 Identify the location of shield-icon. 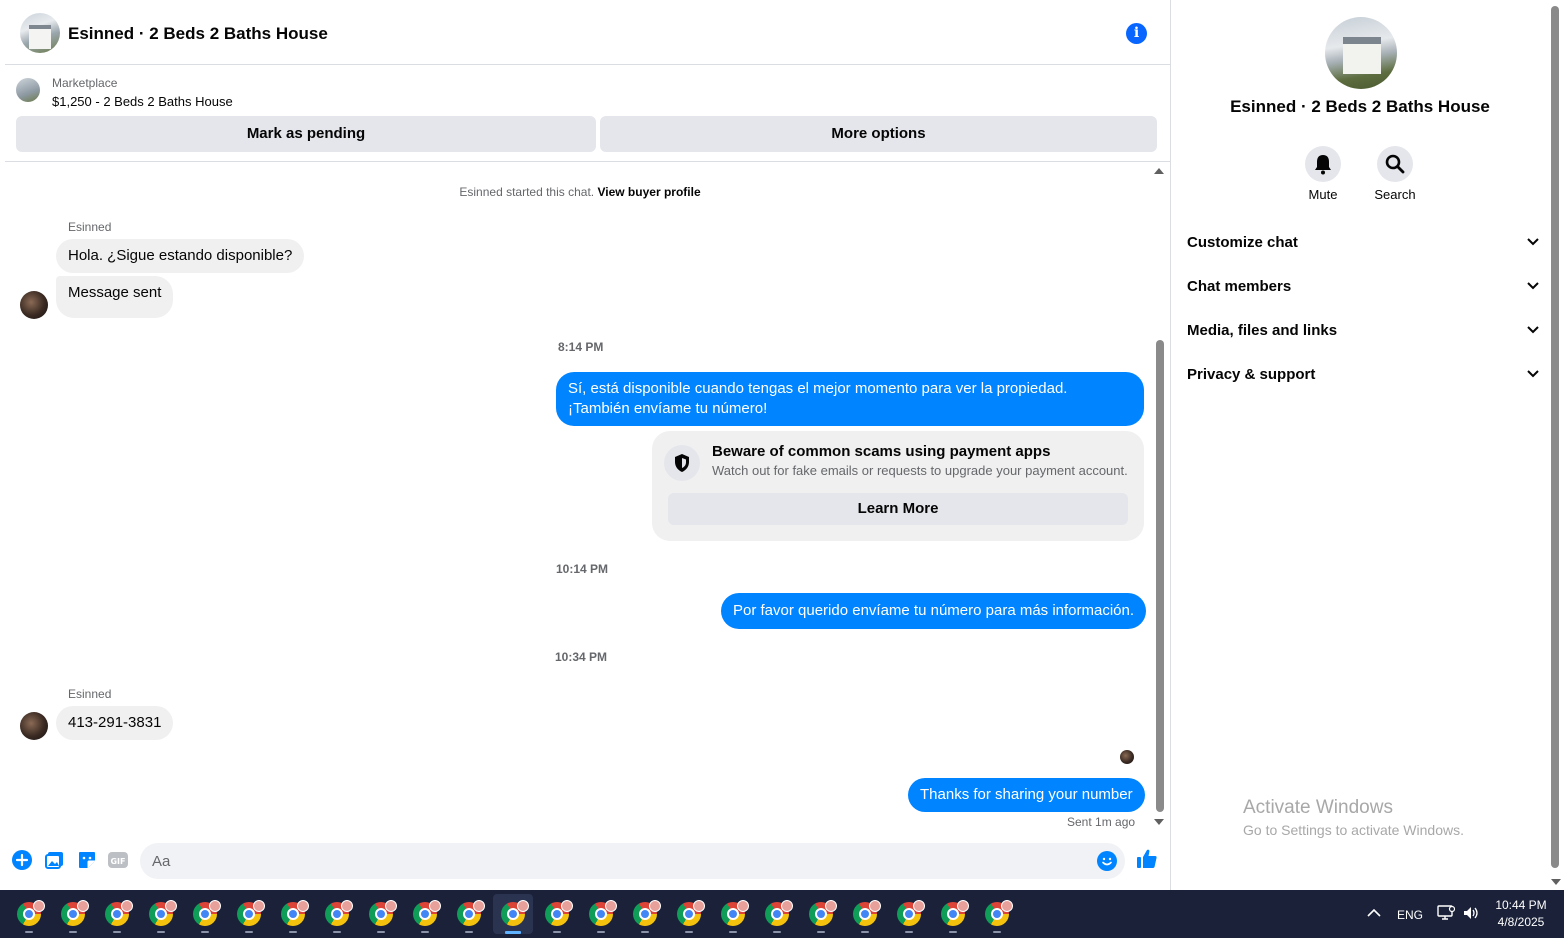
(682, 463).